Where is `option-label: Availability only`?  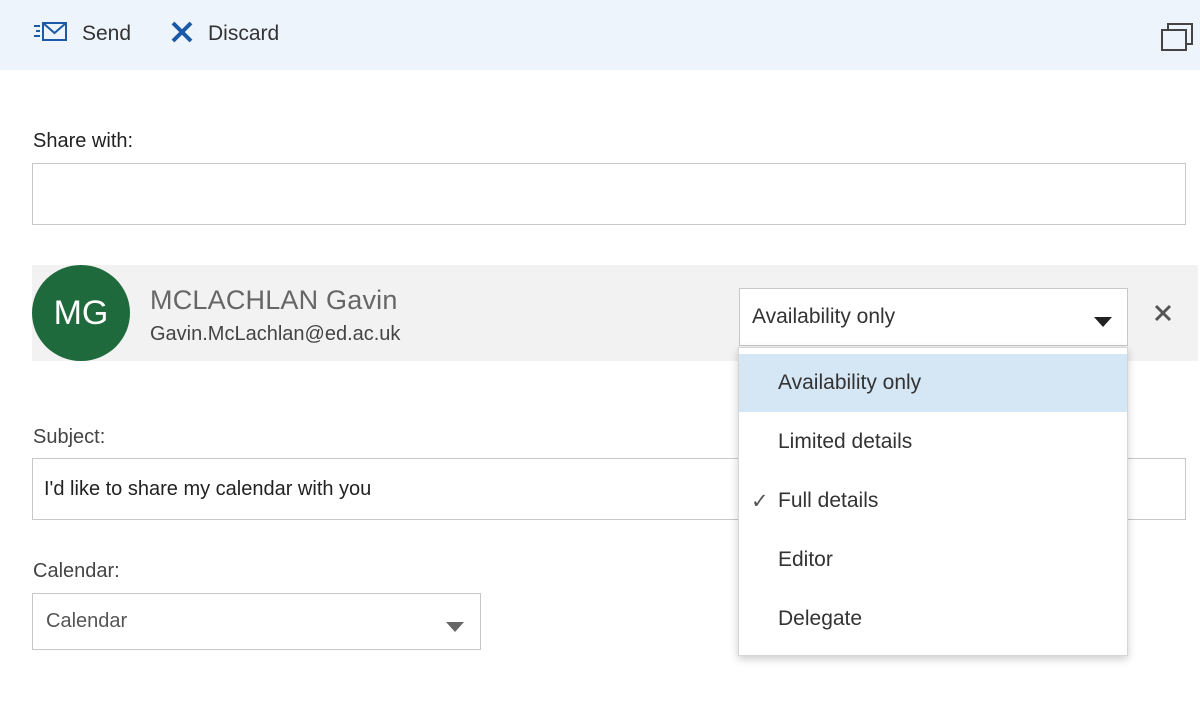 option-label: Availability only is located at coordinates (850, 382).